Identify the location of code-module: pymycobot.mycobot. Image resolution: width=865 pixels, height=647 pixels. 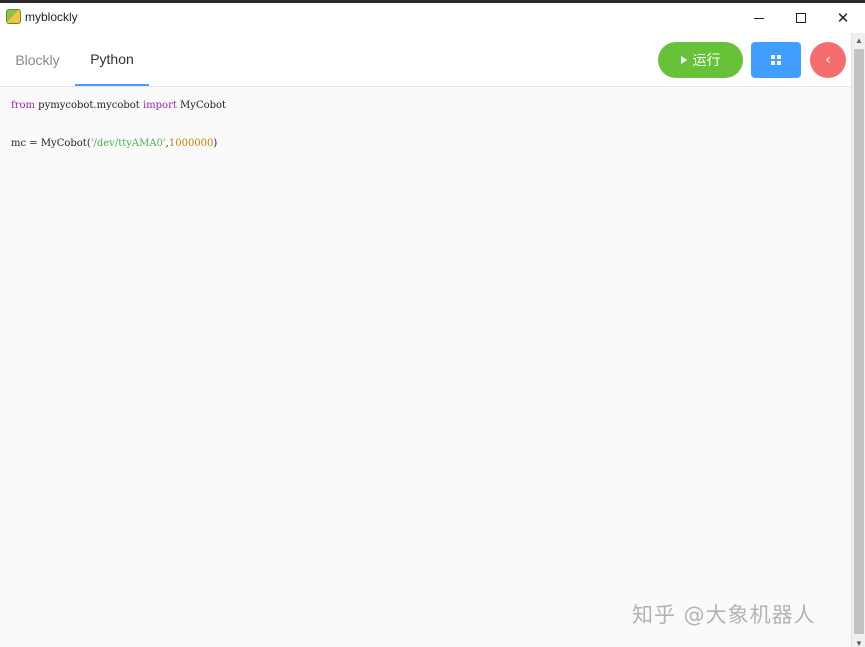
(88, 105).